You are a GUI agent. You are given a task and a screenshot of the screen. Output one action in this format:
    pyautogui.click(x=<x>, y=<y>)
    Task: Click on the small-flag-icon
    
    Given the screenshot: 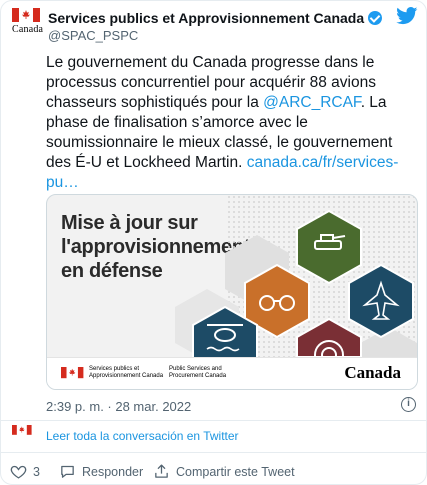 What is the action you would take?
    pyautogui.click(x=22, y=430)
    